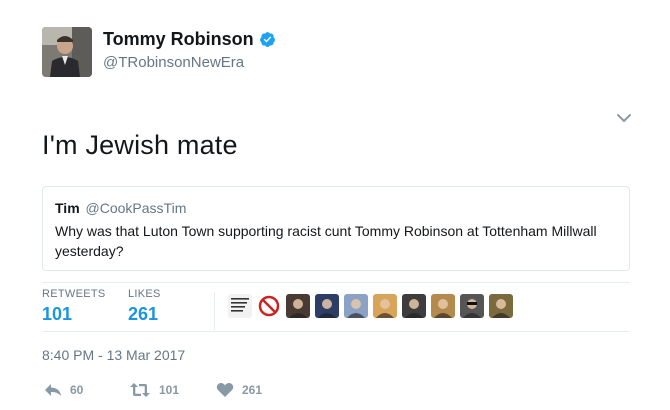 The image size is (670, 410). What do you see at coordinates (269, 306) in the screenshot?
I see `liker-avatar-no-sign-icon` at bounding box center [269, 306].